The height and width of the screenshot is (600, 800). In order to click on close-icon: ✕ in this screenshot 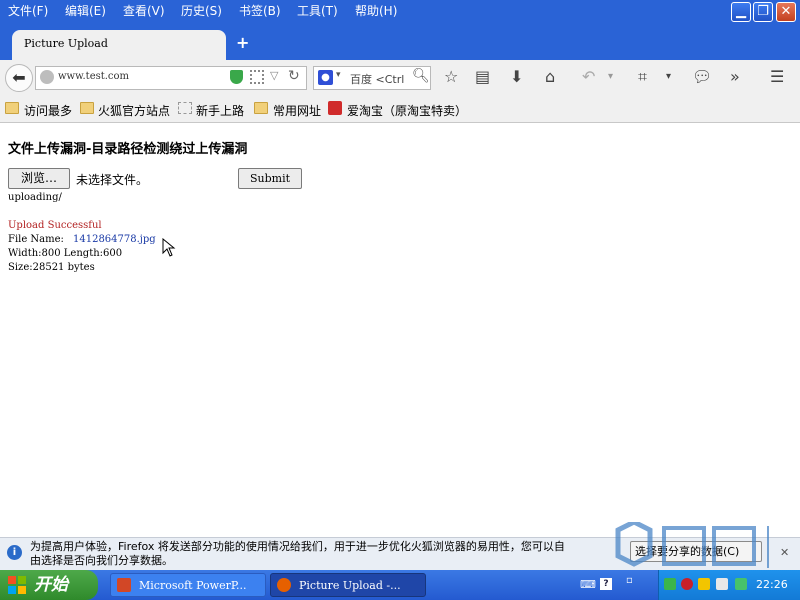, I will do `click(786, 11)`.